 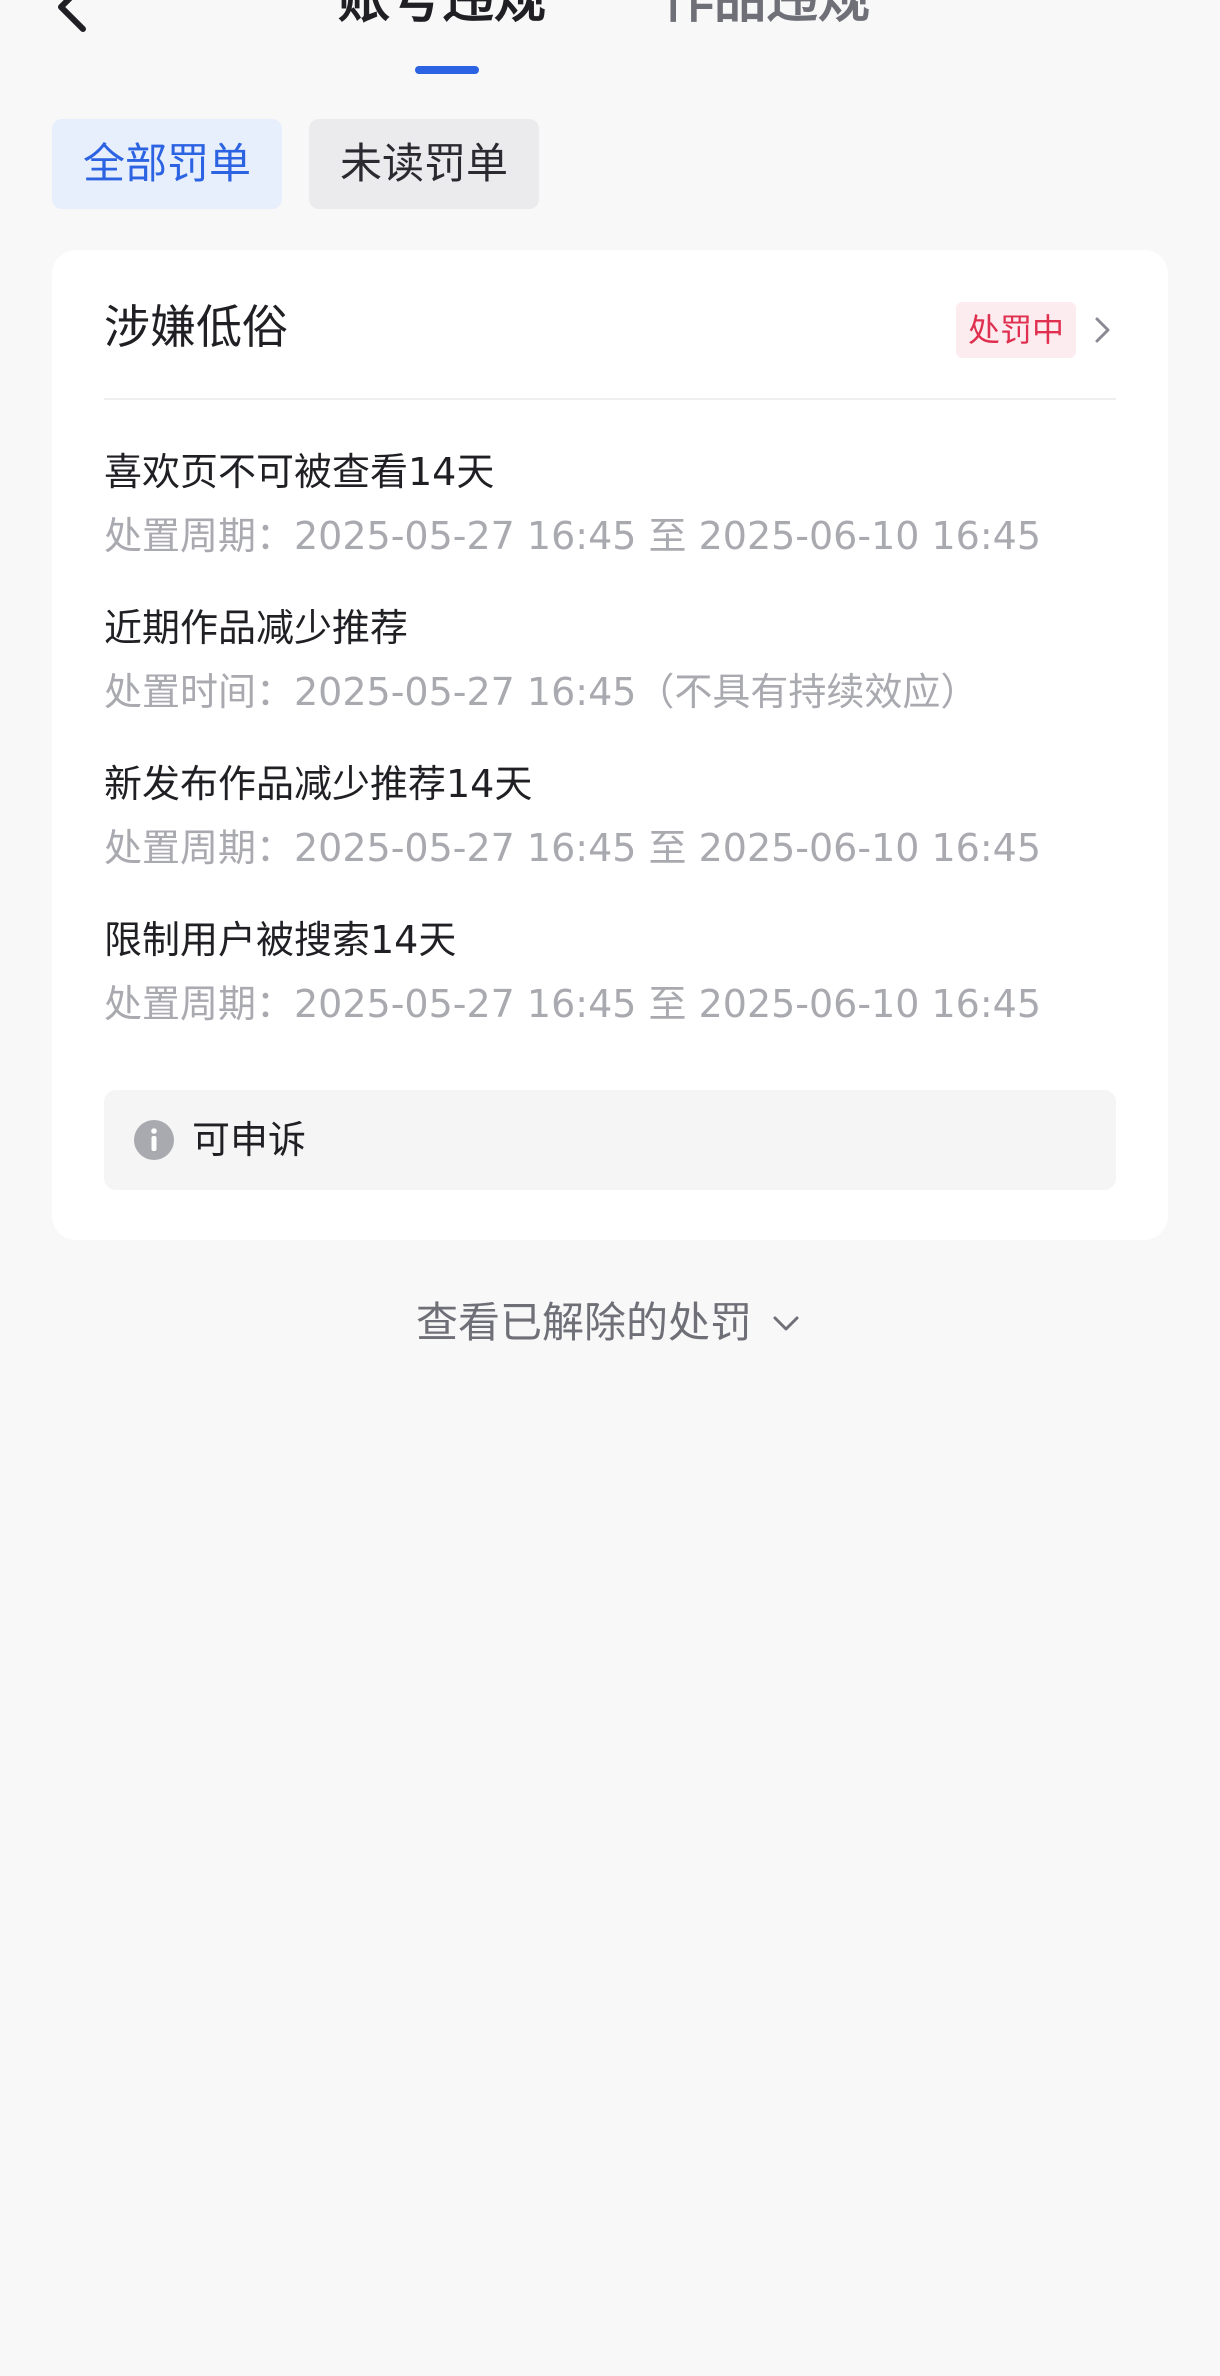 I want to click on penalty-name: 近期作品减少推荐, so click(x=256, y=628).